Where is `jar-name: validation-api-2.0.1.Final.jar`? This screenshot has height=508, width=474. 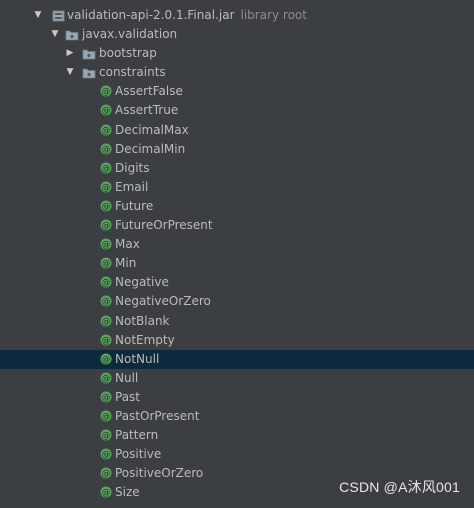
jar-name: validation-api-2.0.1.Final.jar is located at coordinates (151, 15).